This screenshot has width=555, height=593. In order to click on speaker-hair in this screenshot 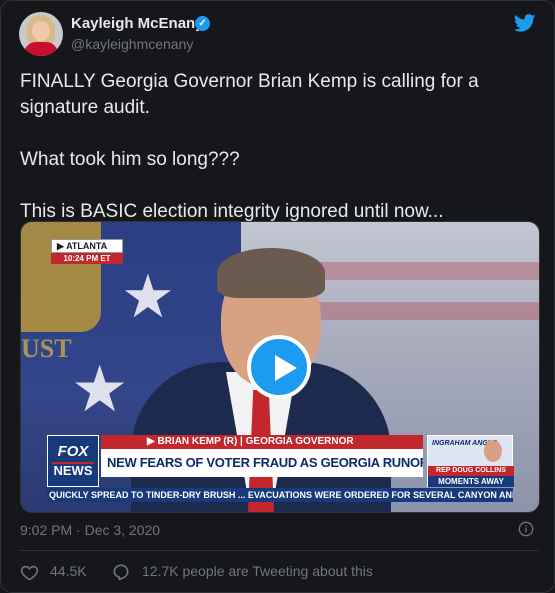, I will do `click(271, 273)`.